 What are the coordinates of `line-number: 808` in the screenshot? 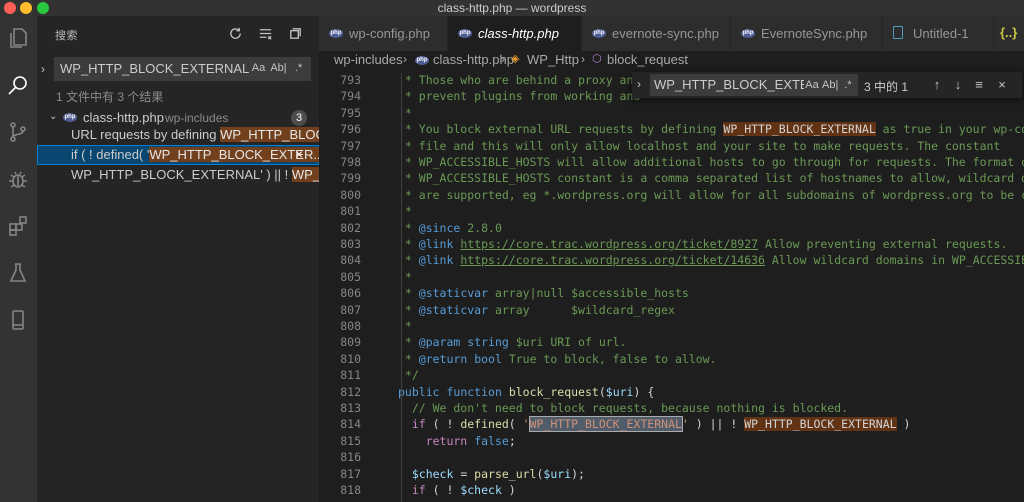 It's located at (350, 326).